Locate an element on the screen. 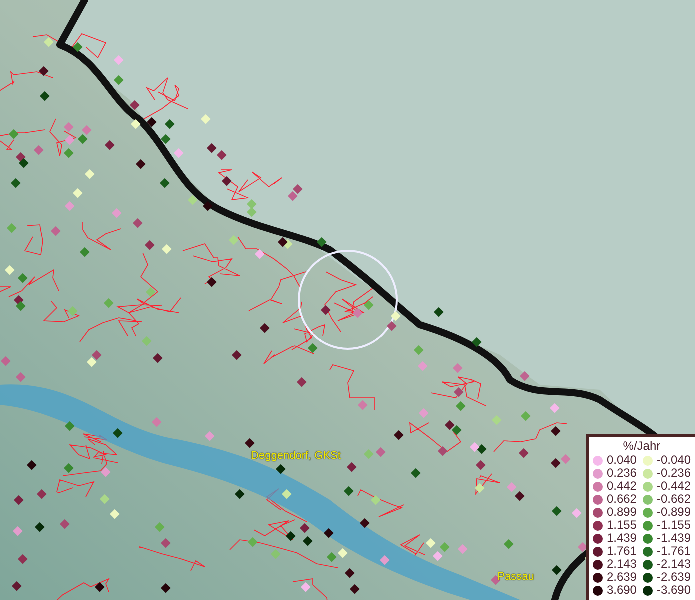 This screenshot has width=695, height=600. legend-label: -0.899 is located at coordinates (673, 512).